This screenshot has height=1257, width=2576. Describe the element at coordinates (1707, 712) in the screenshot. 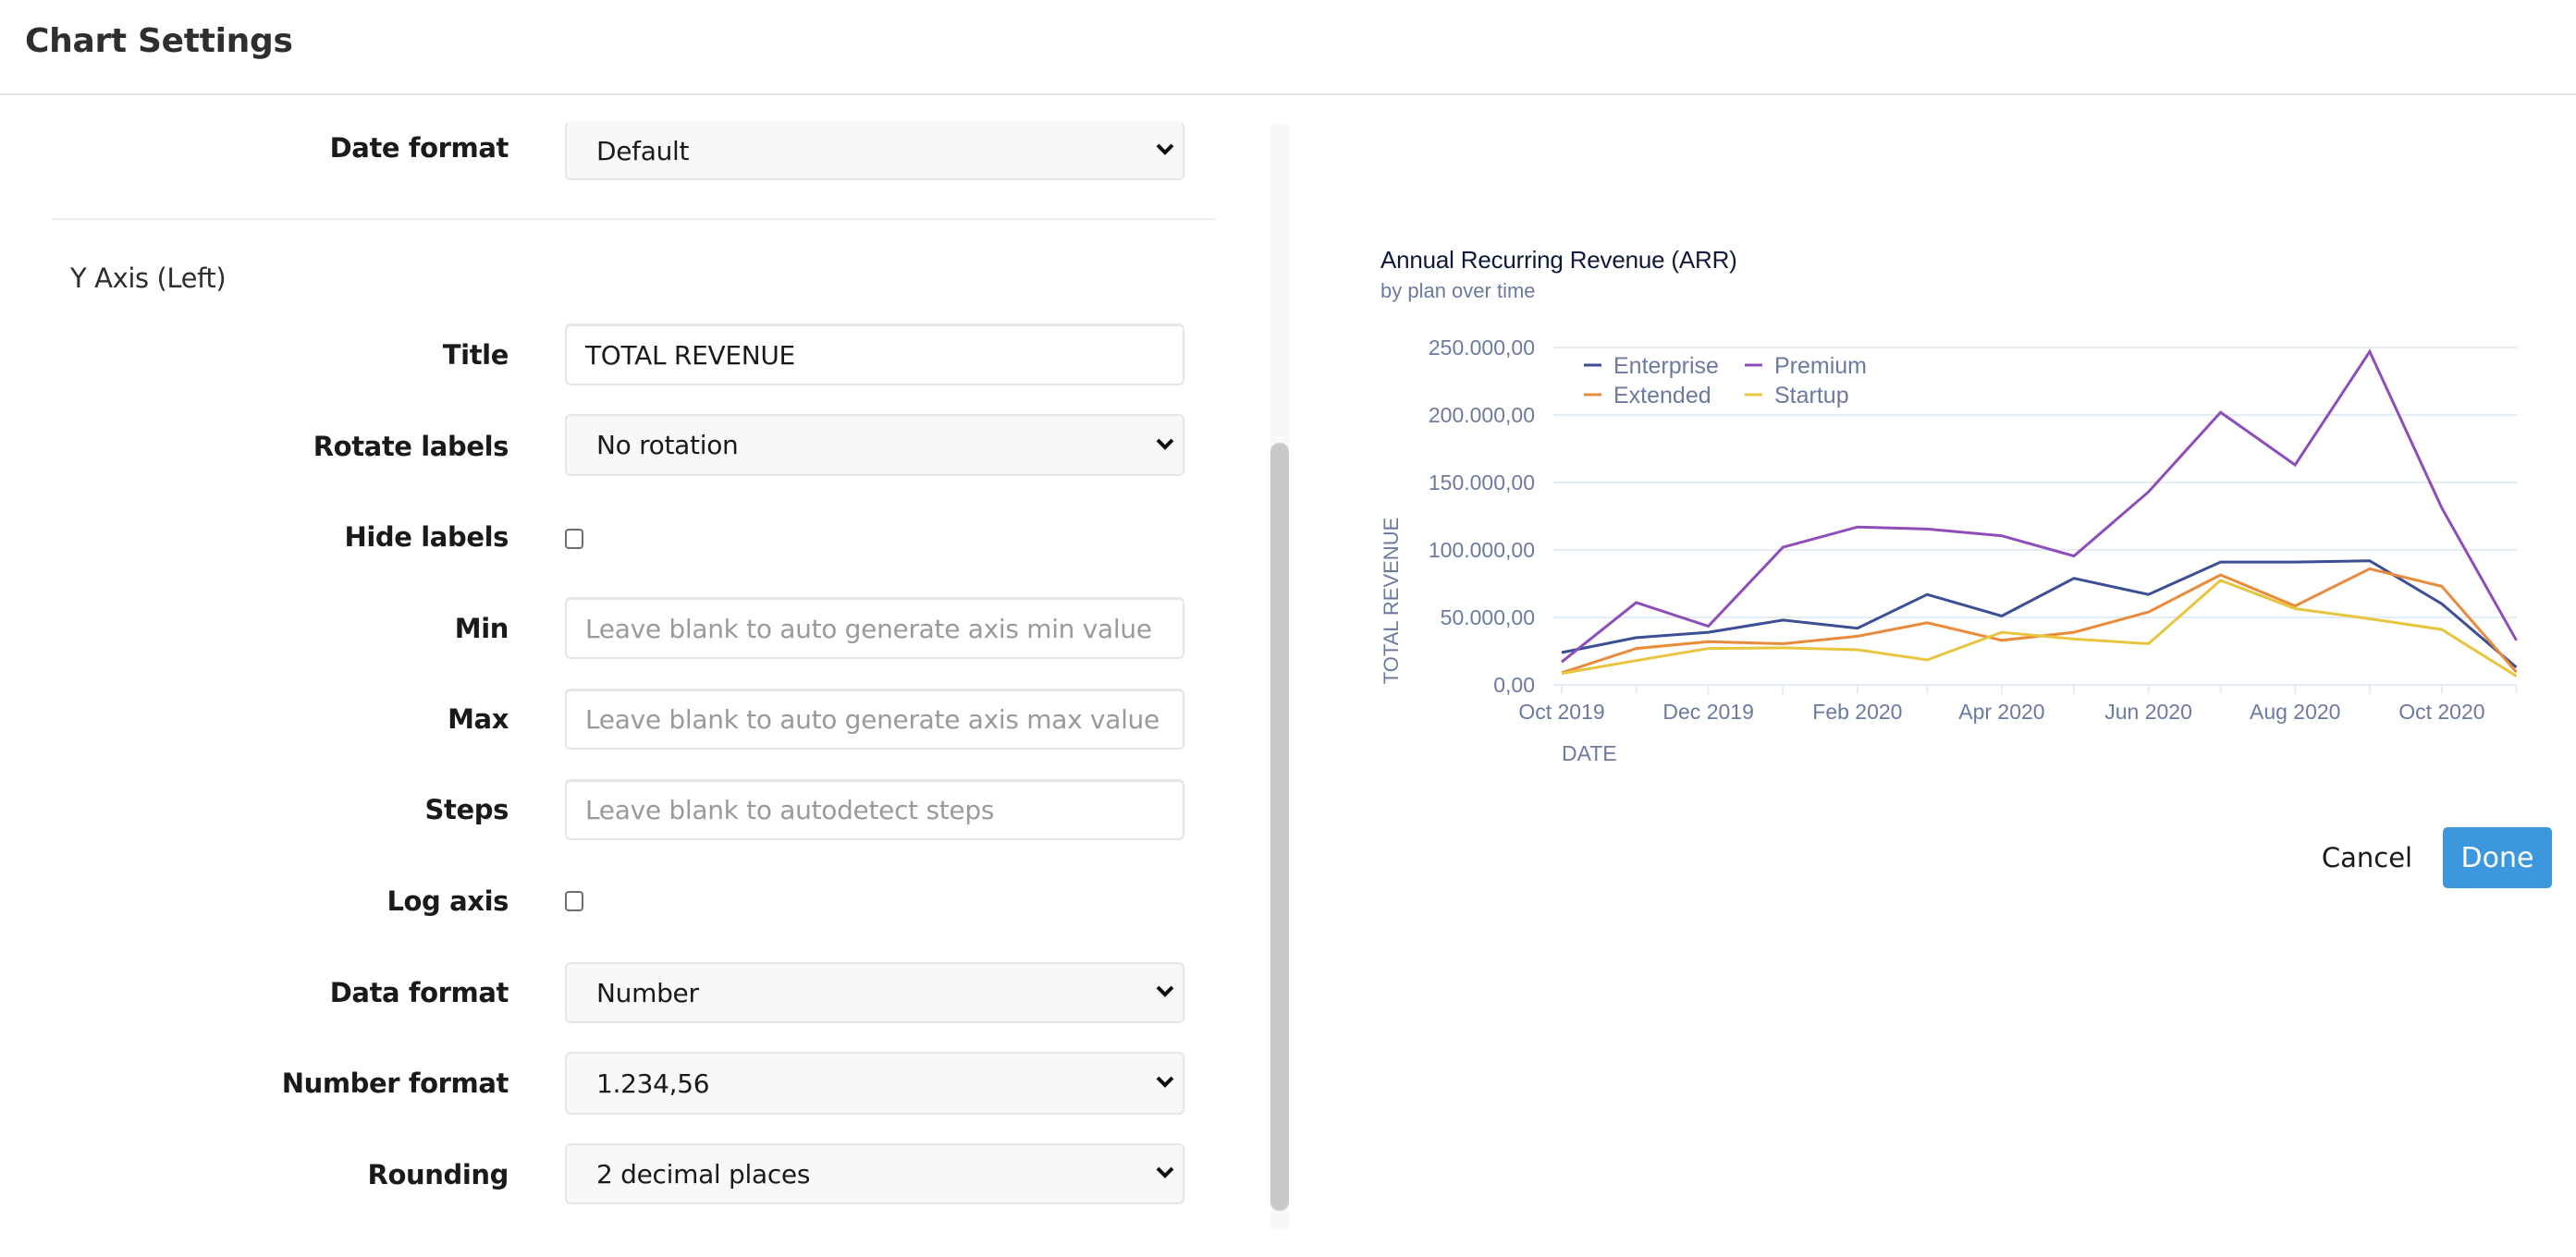

I see `x-tick-label: Dec 2019` at that location.